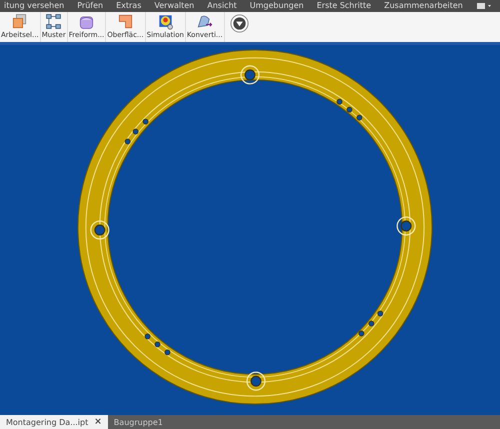 The image size is (500, 429). I want to click on menu-item: itung versehen, so click(34, 6).